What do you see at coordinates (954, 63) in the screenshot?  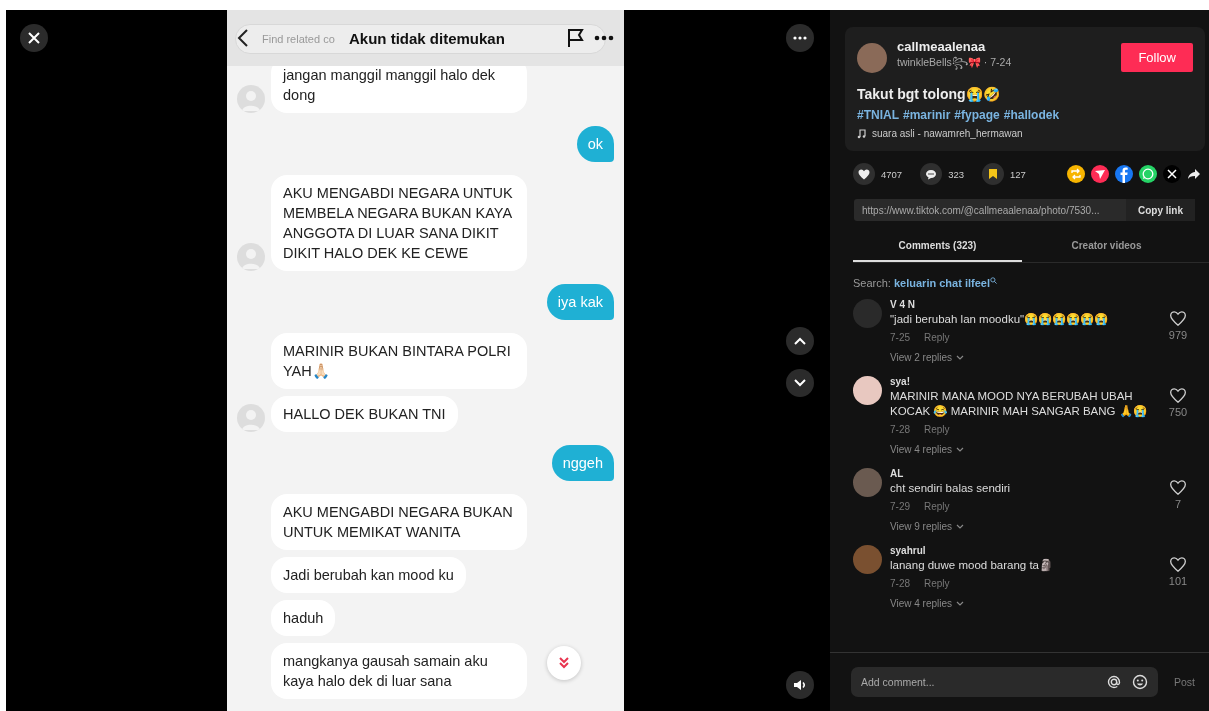 I see `nickname-date: twinkleBells꧂🎀 · 7-24` at bounding box center [954, 63].